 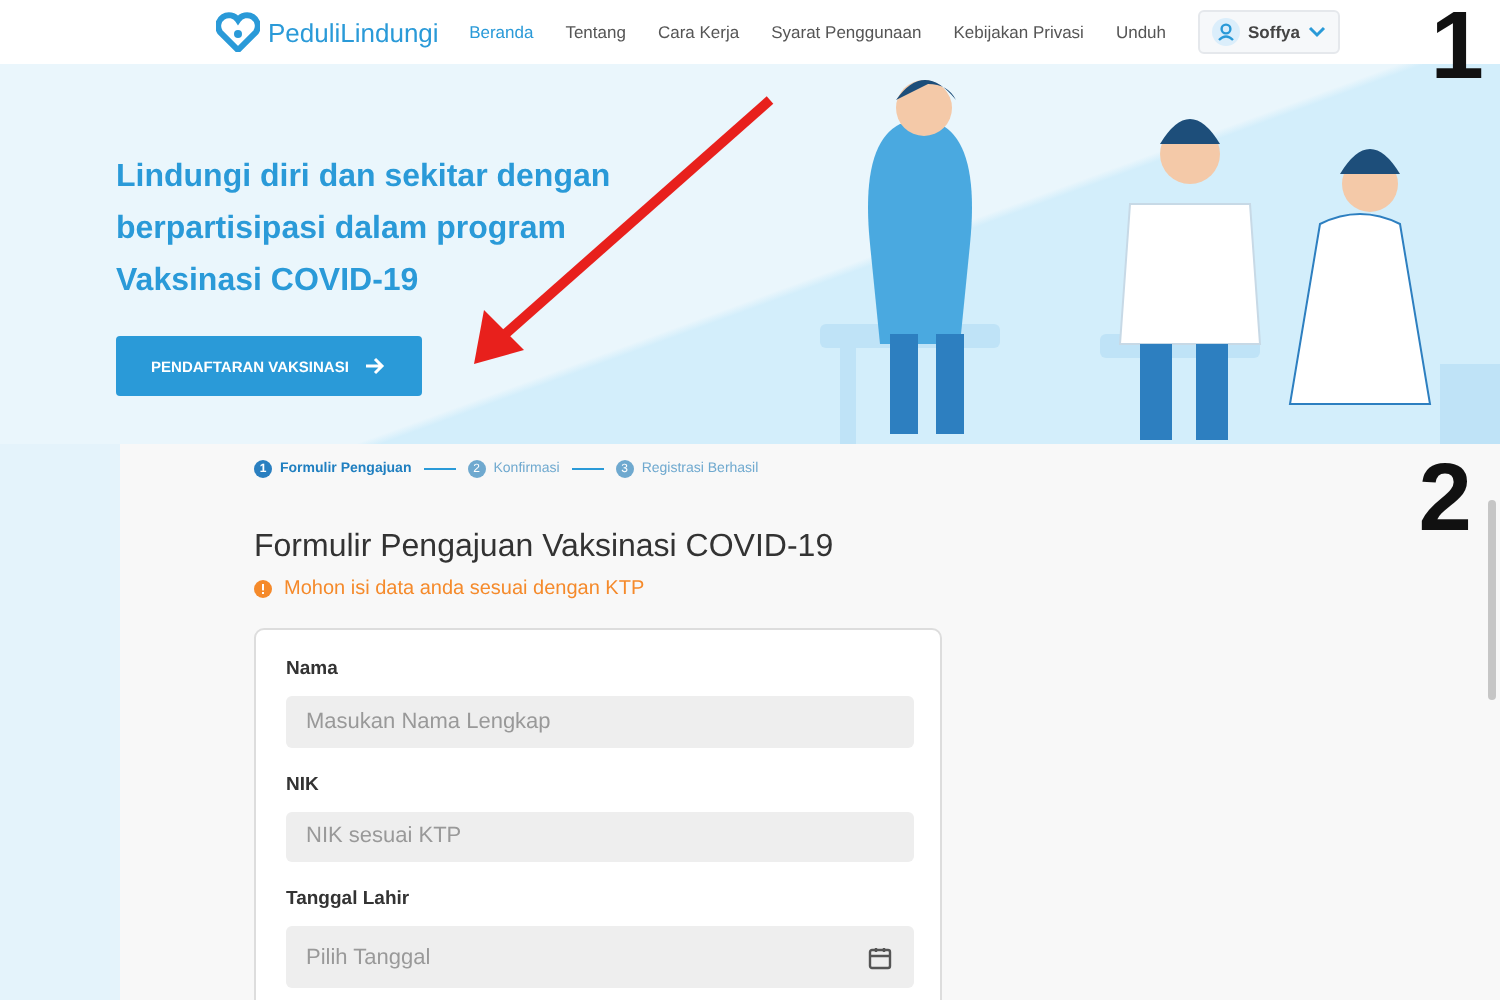 What do you see at coordinates (600, 721) in the screenshot?
I see `input-field: Masukan Nama Lengkap` at bounding box center [600, 721].